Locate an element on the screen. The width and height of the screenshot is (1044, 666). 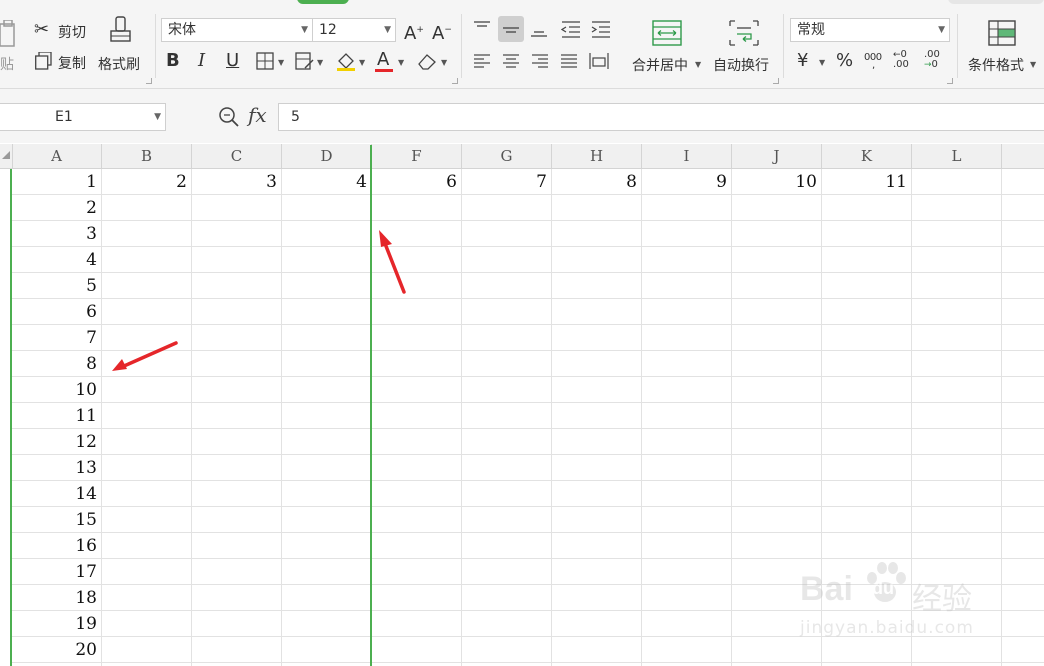
column-header-d: D is located at coordinates (327, 156).